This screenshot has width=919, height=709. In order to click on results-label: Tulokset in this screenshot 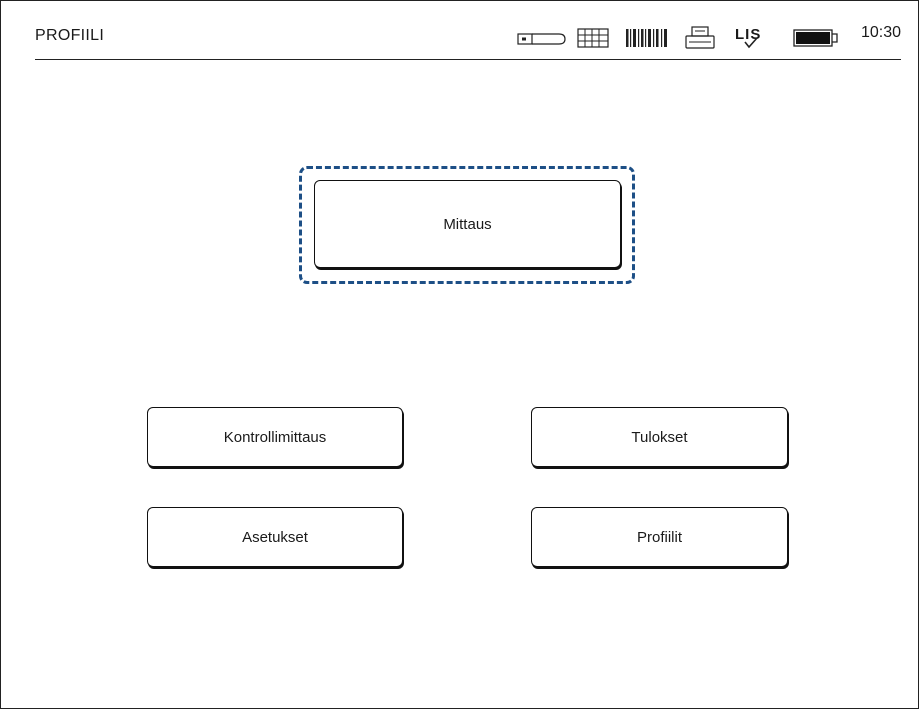, I will do `click(659, 437)`.